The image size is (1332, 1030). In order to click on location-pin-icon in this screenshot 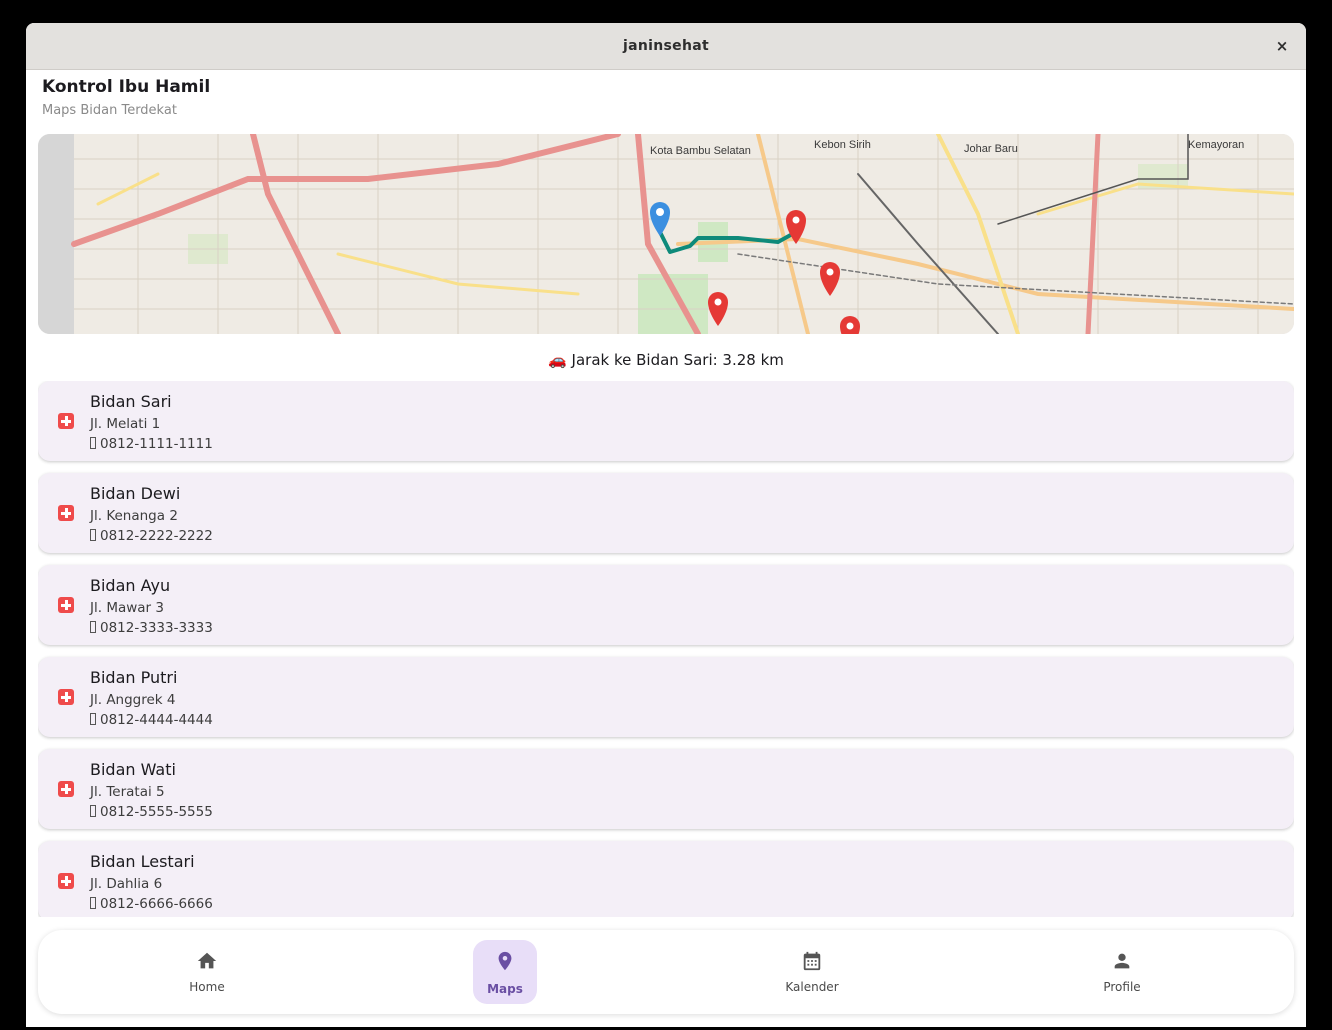, I will do `click(505, 961)`.